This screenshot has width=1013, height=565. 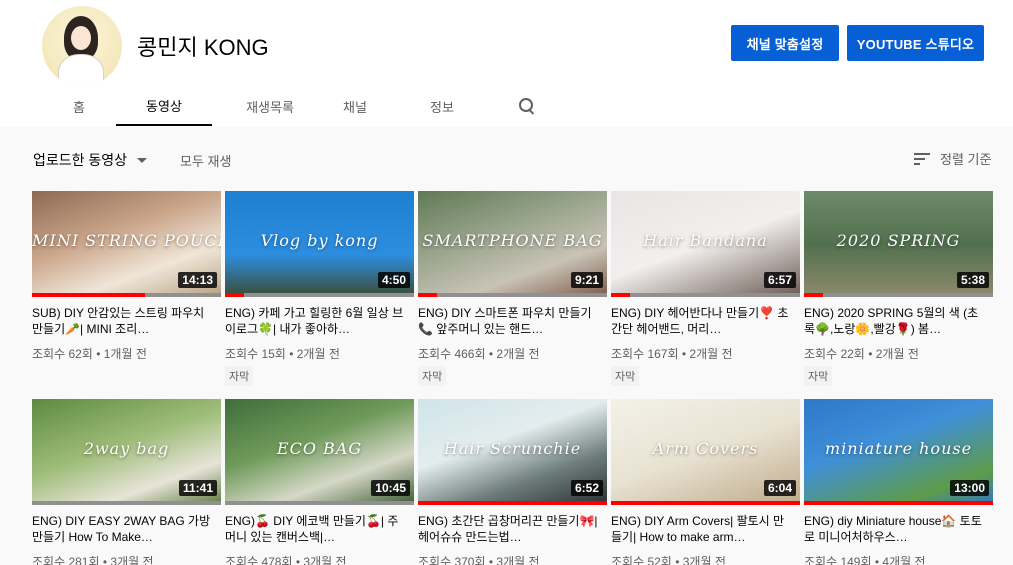 I want to click on avatar-body, so click(x=81, y=70).